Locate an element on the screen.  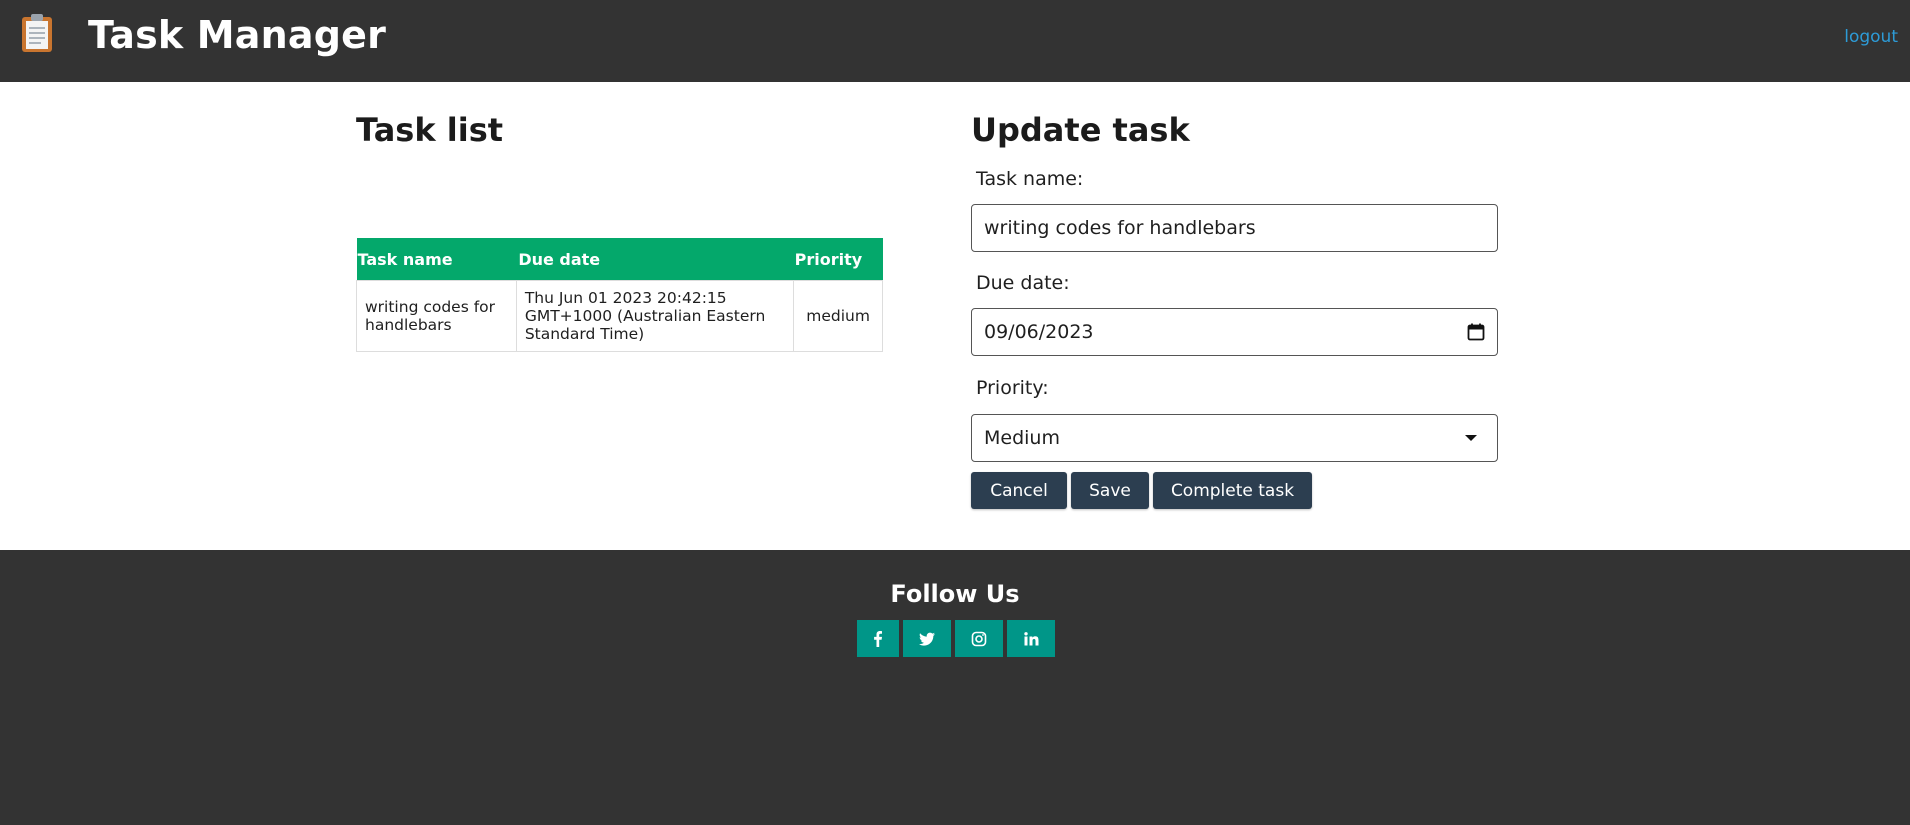
facebook-button is located at coordinates (878, 638).